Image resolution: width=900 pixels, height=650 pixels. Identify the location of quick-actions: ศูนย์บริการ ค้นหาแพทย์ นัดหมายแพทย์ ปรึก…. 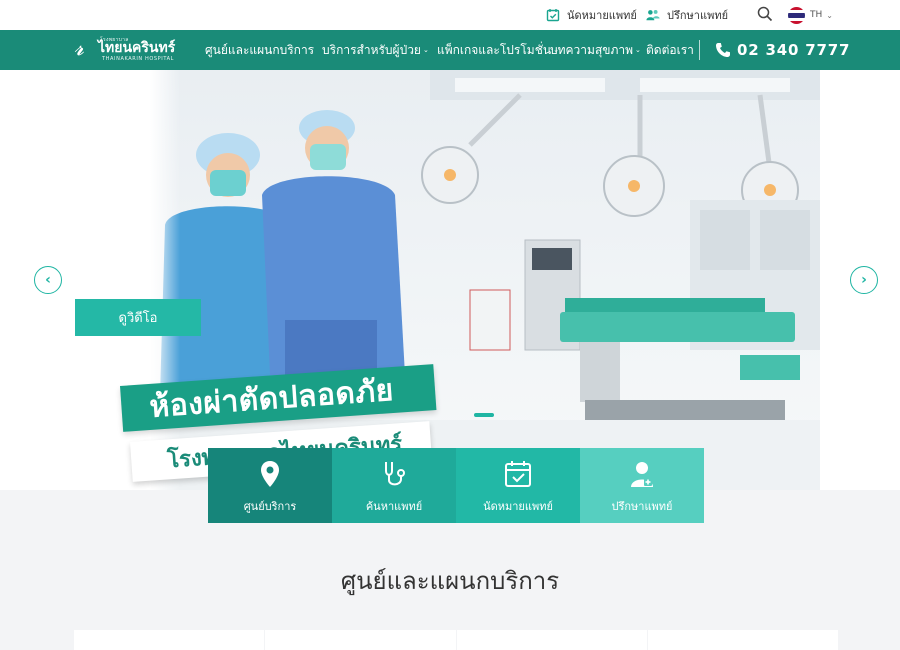
(456, 485).